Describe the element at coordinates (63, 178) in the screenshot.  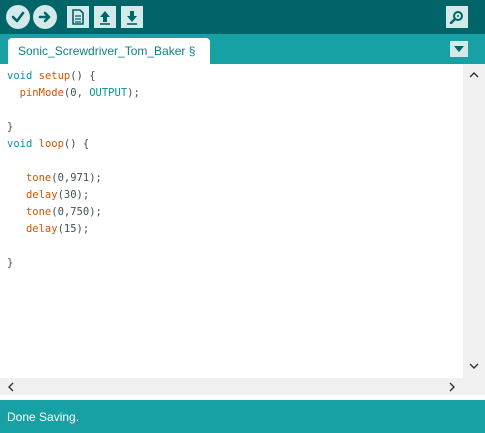
I see `code-line: tone(0,971);` at that location.